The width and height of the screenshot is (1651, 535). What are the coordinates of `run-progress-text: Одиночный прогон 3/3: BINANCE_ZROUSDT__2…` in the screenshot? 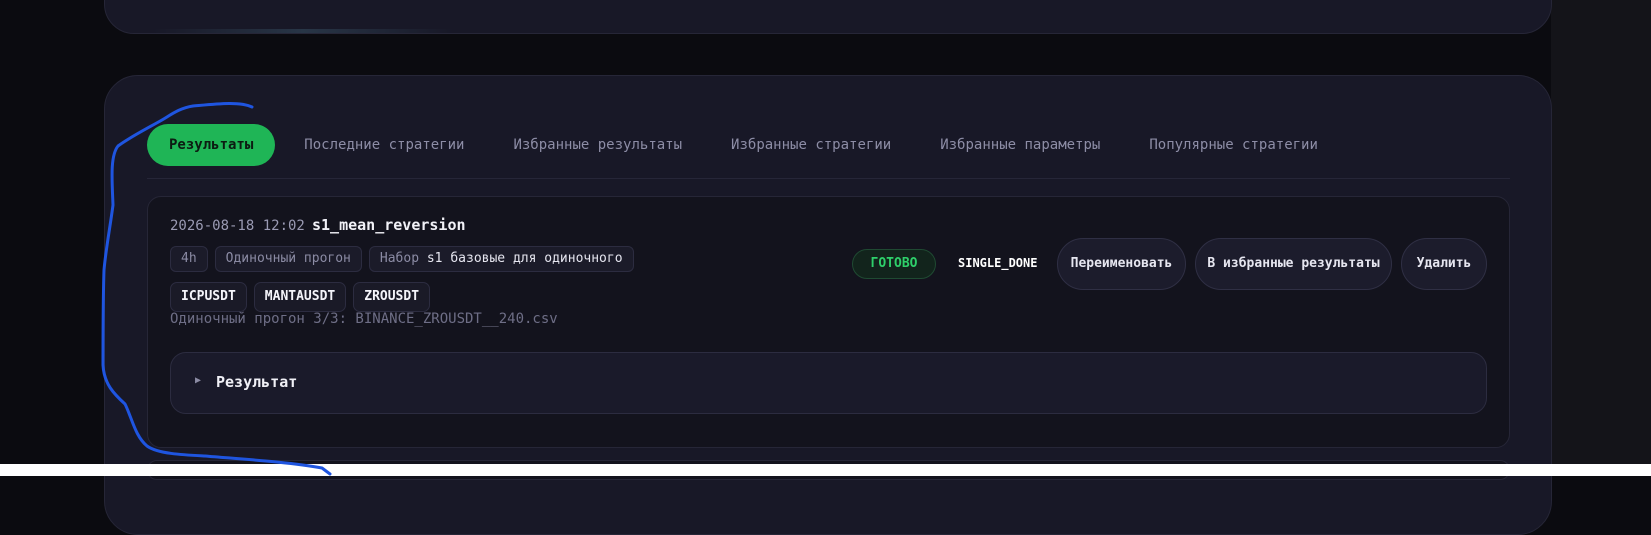 It's located at (364, 319).